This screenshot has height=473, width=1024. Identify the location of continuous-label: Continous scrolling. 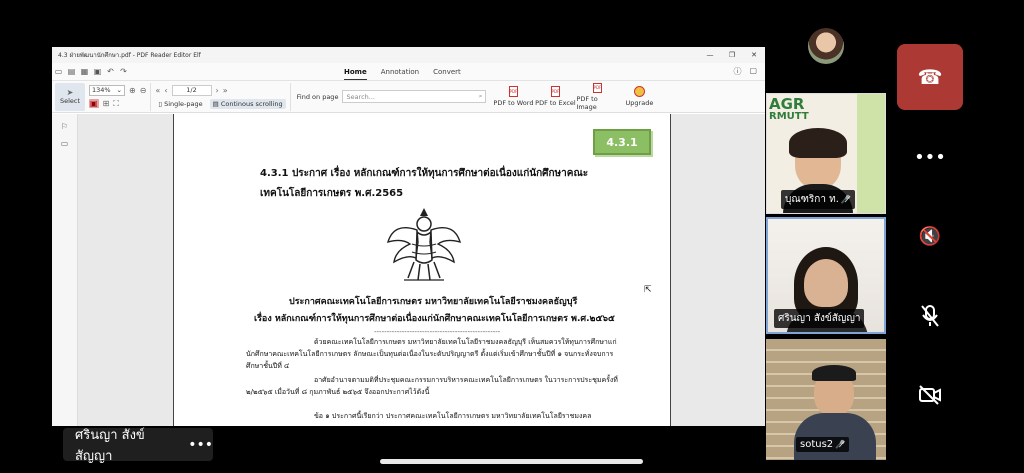
(251, 103).